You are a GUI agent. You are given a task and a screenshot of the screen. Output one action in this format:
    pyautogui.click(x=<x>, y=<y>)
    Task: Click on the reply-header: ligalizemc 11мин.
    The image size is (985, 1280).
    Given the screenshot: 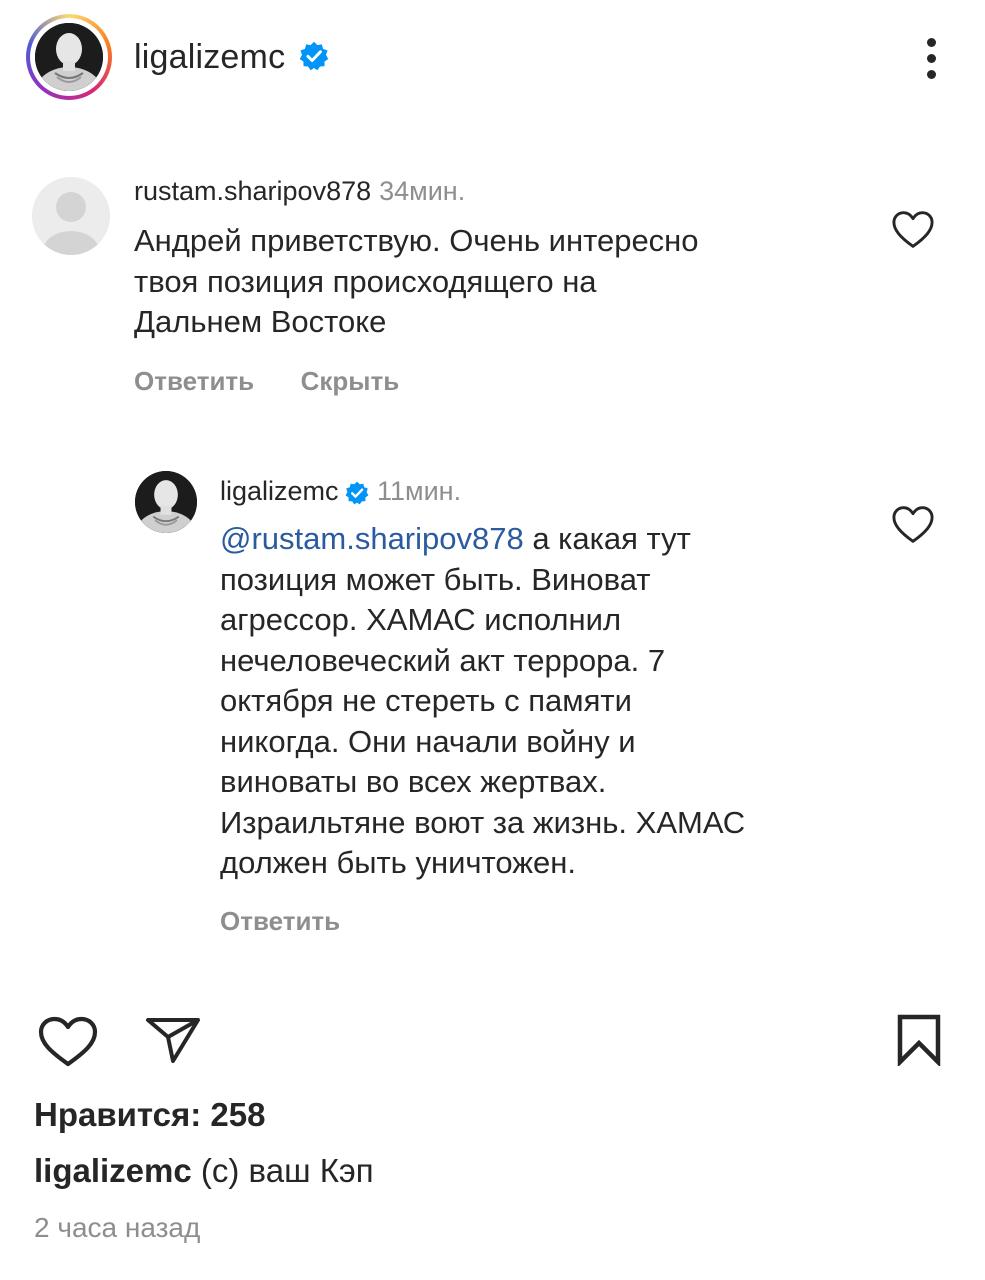 What is the action you would take?
    pyautogui.click(x=340, y=491)
    